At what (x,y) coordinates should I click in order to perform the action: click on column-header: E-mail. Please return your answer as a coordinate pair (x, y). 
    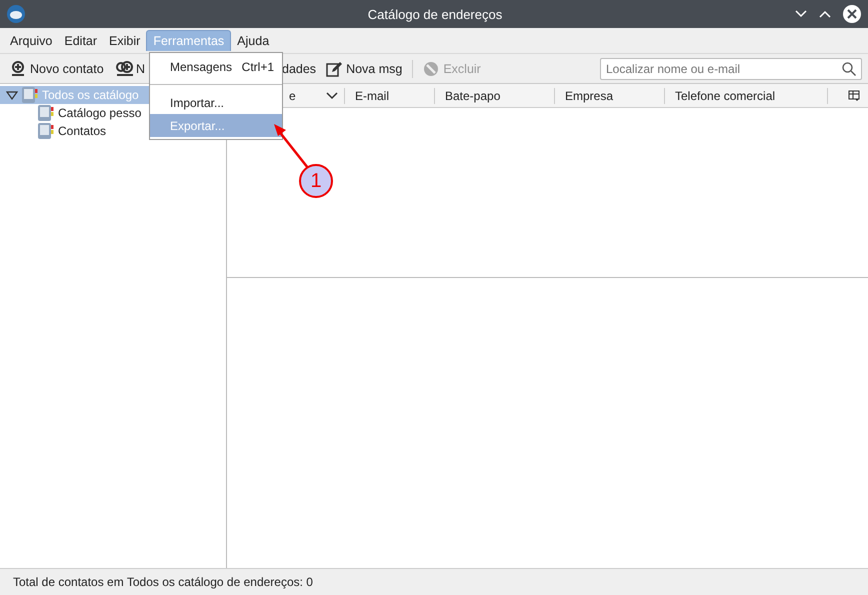
    Looking at the image, I should click on (390, 96).